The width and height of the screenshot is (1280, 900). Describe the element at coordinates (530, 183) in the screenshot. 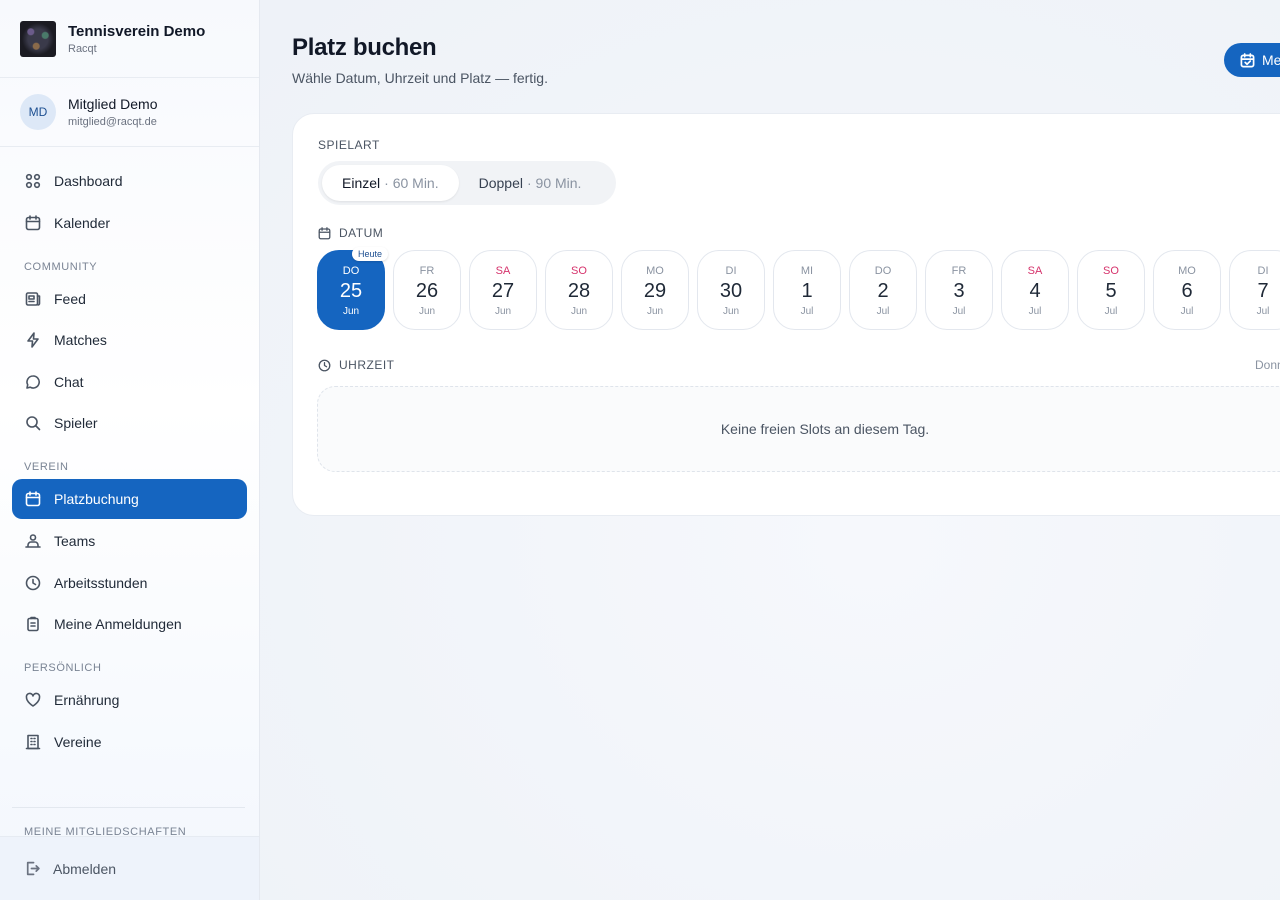

I see `option-doppel: Doppel · 90 Min.` at that location.